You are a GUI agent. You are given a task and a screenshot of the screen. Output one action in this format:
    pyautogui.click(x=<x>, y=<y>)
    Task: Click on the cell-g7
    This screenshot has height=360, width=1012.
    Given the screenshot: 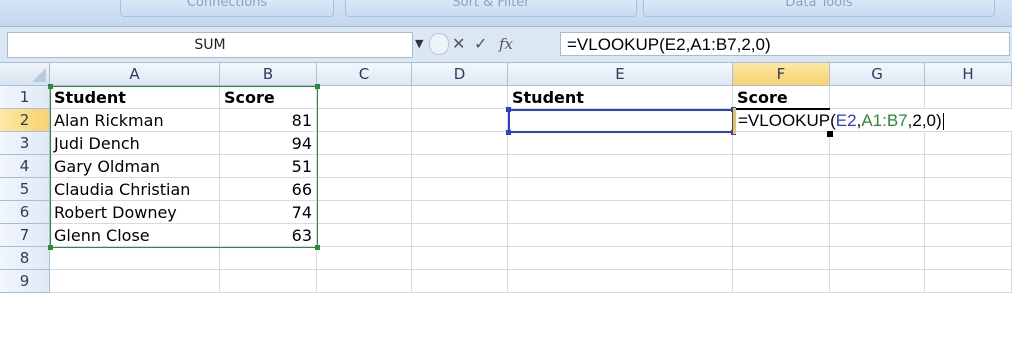 What is the action you would take?
    pyautogui.click(x=877, y=235)
    